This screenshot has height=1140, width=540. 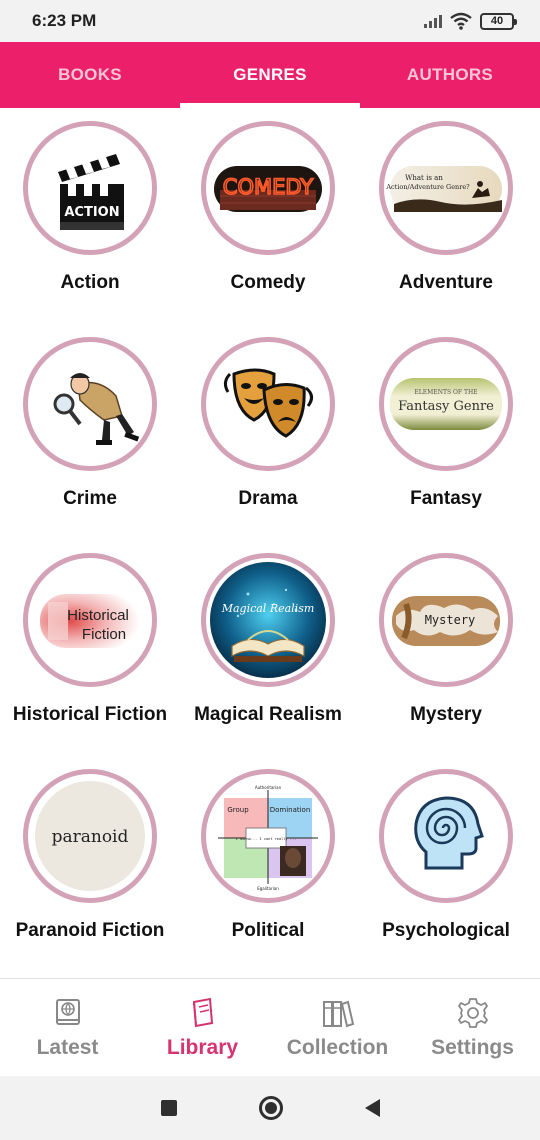 I want to click on genre-label: Magical Realism, so click(x=268, y=714).